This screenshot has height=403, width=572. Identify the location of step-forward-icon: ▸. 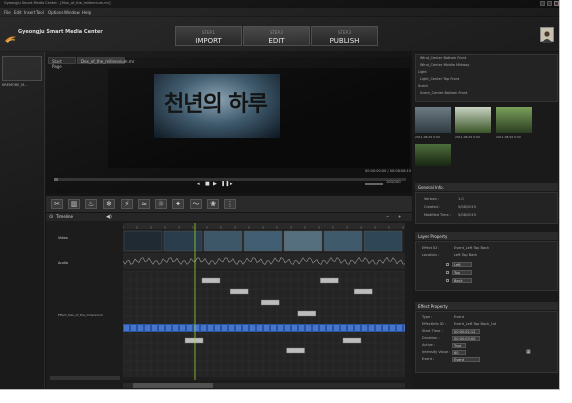
(231, 184).